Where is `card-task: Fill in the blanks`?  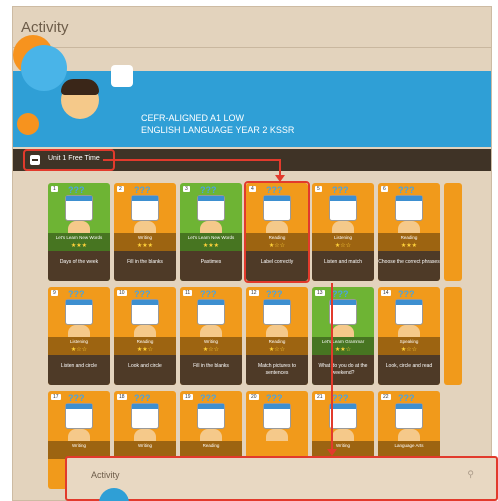
card-task: Fill in the blanks is located at coordinates (211, 370).